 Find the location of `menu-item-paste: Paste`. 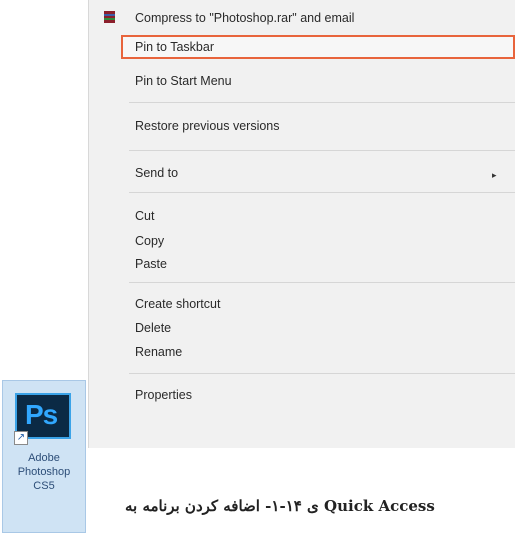

menu-item-paste: Paste is located at coordinates (151, 264).